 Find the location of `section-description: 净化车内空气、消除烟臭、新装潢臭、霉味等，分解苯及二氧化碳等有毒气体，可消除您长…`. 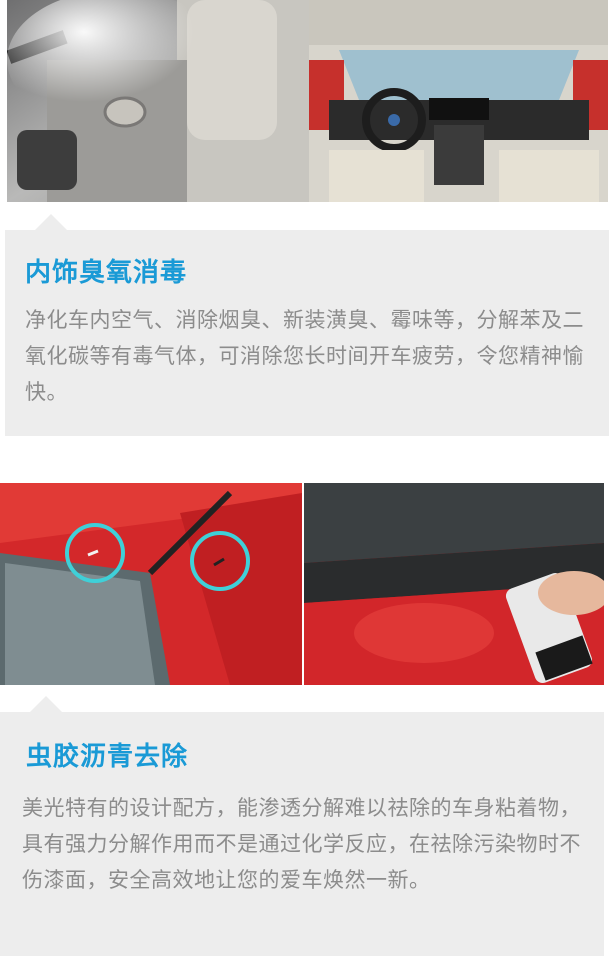

section-description: 净化车内空气、消除烟臭、新装潢臭、霉味等，分解苯及二氧化碳等有毒气体，可消除您长… is located at coordinates (304, 356).